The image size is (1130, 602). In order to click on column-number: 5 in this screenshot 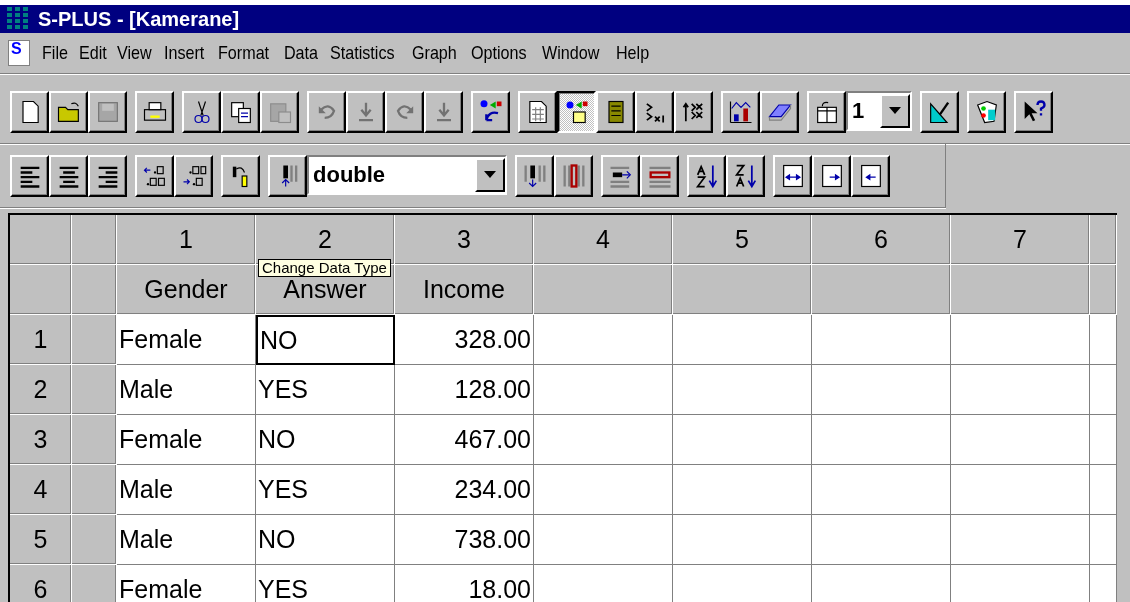, I will do `click(742, 240)`.